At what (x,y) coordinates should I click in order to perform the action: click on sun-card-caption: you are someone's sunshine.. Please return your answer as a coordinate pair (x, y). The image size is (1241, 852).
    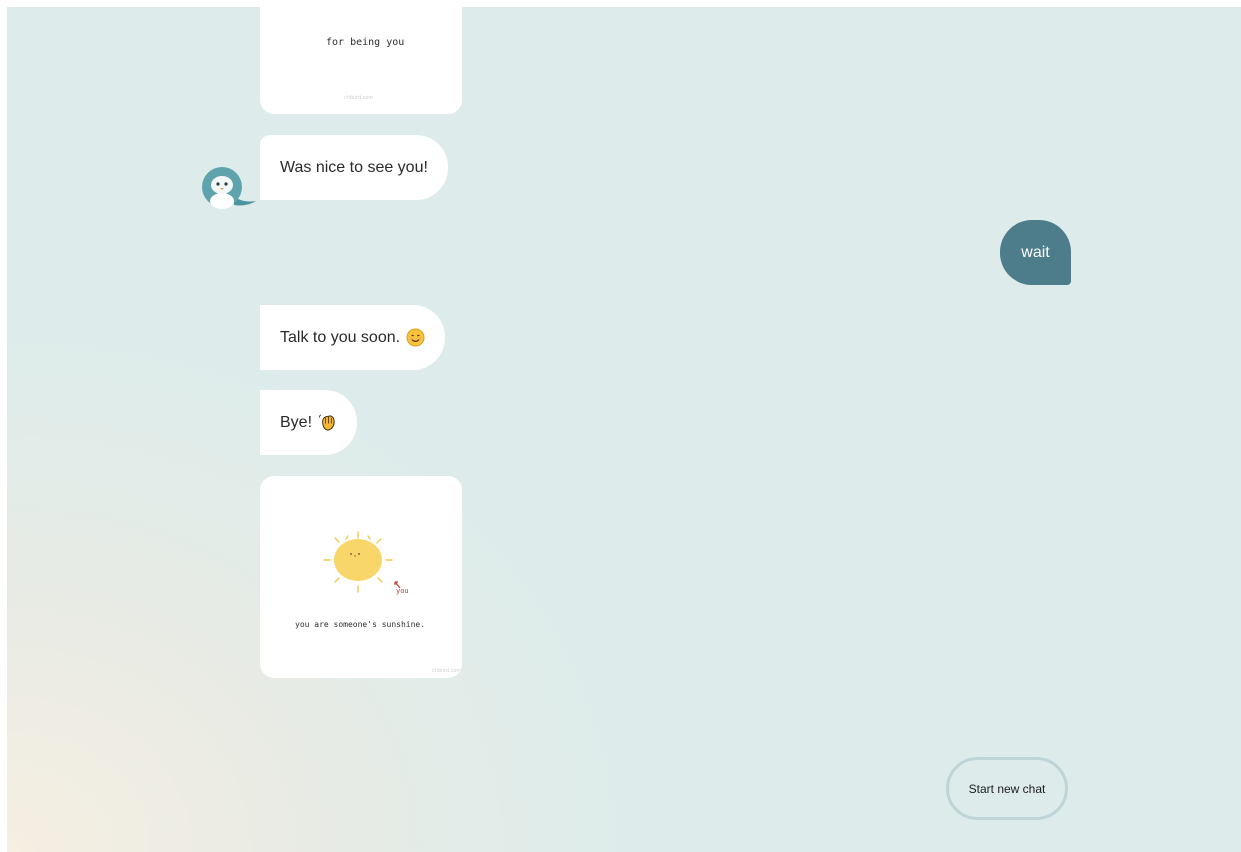
    Looking at the image, I should click on (360, 624).